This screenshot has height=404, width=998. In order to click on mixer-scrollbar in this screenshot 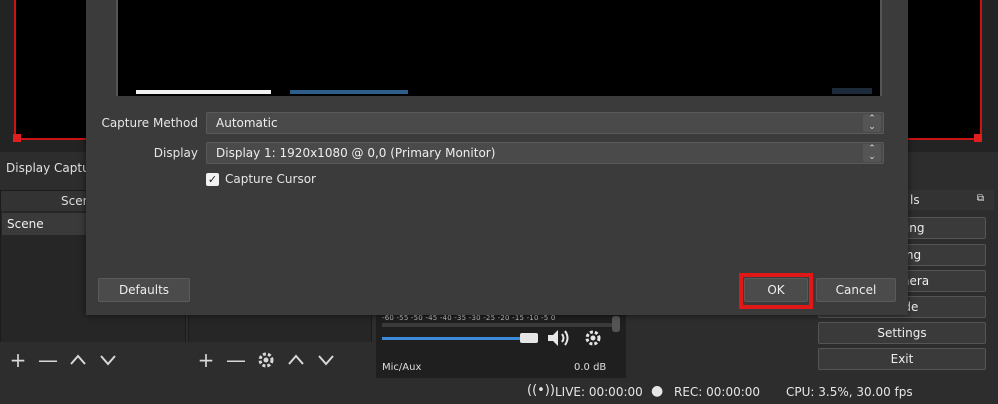, I will do `click(616, 324)`.